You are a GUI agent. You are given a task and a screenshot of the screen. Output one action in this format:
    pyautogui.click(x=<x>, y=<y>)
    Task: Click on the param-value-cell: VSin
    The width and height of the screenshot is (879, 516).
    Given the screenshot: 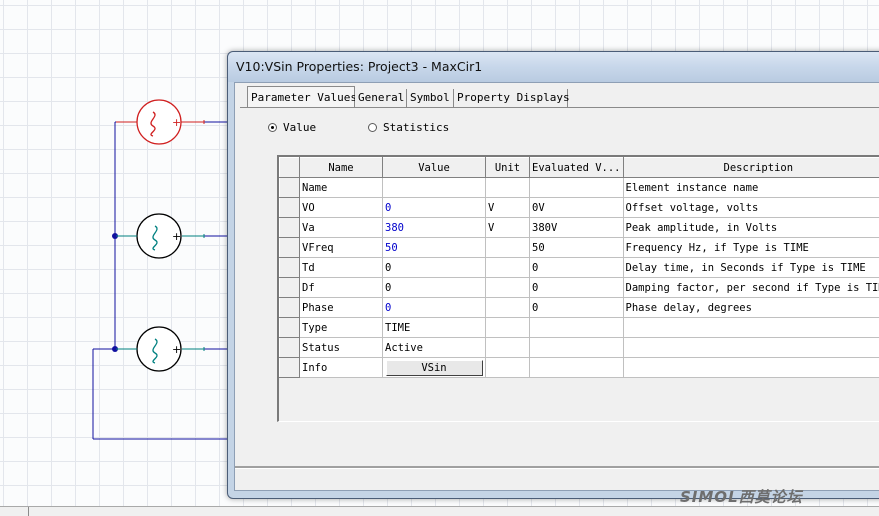 What is the action you would take?
    pyautogui.click(x=434, y=368)
    